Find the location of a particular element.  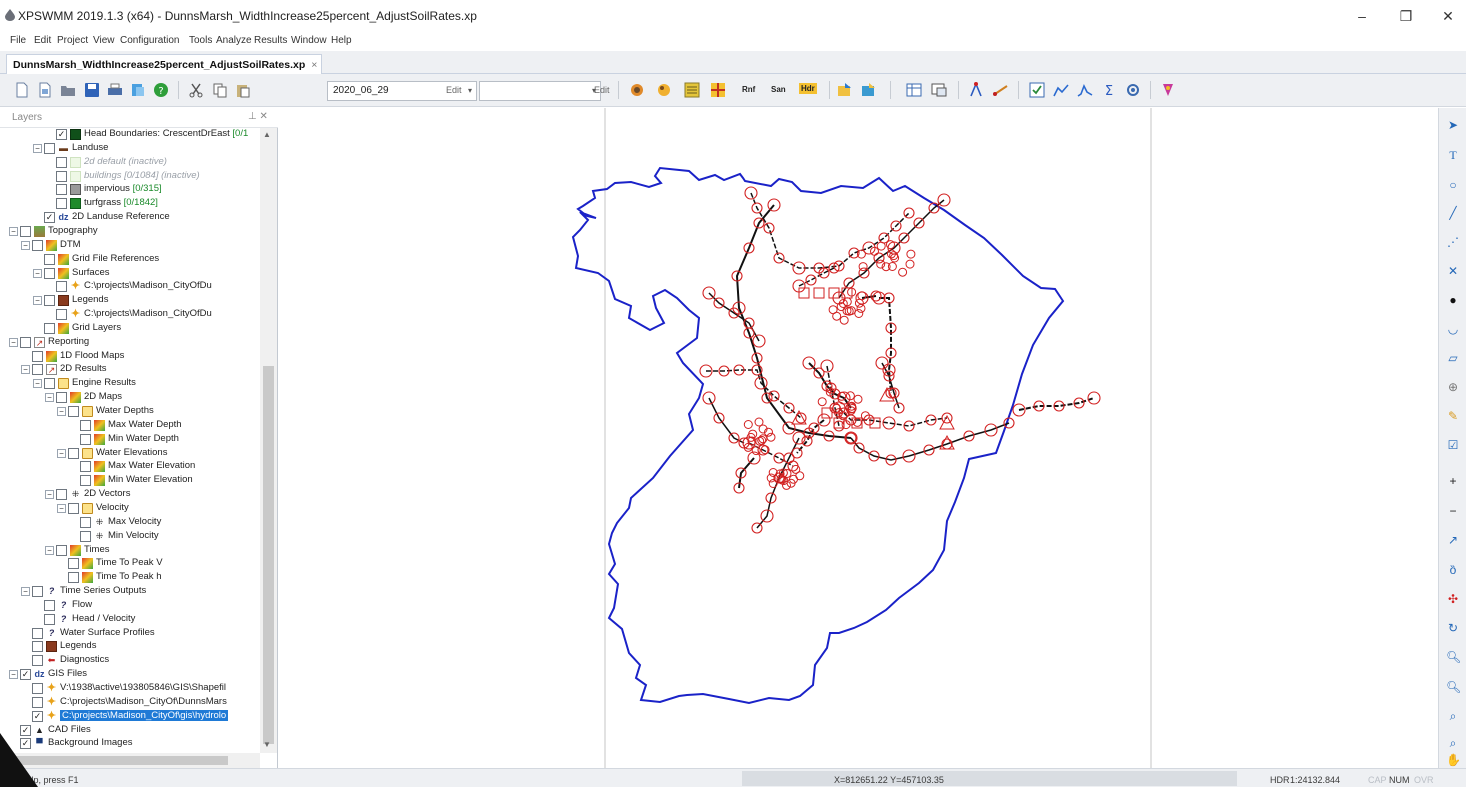

sanitary-button: San is located at coordinates (778, 89).